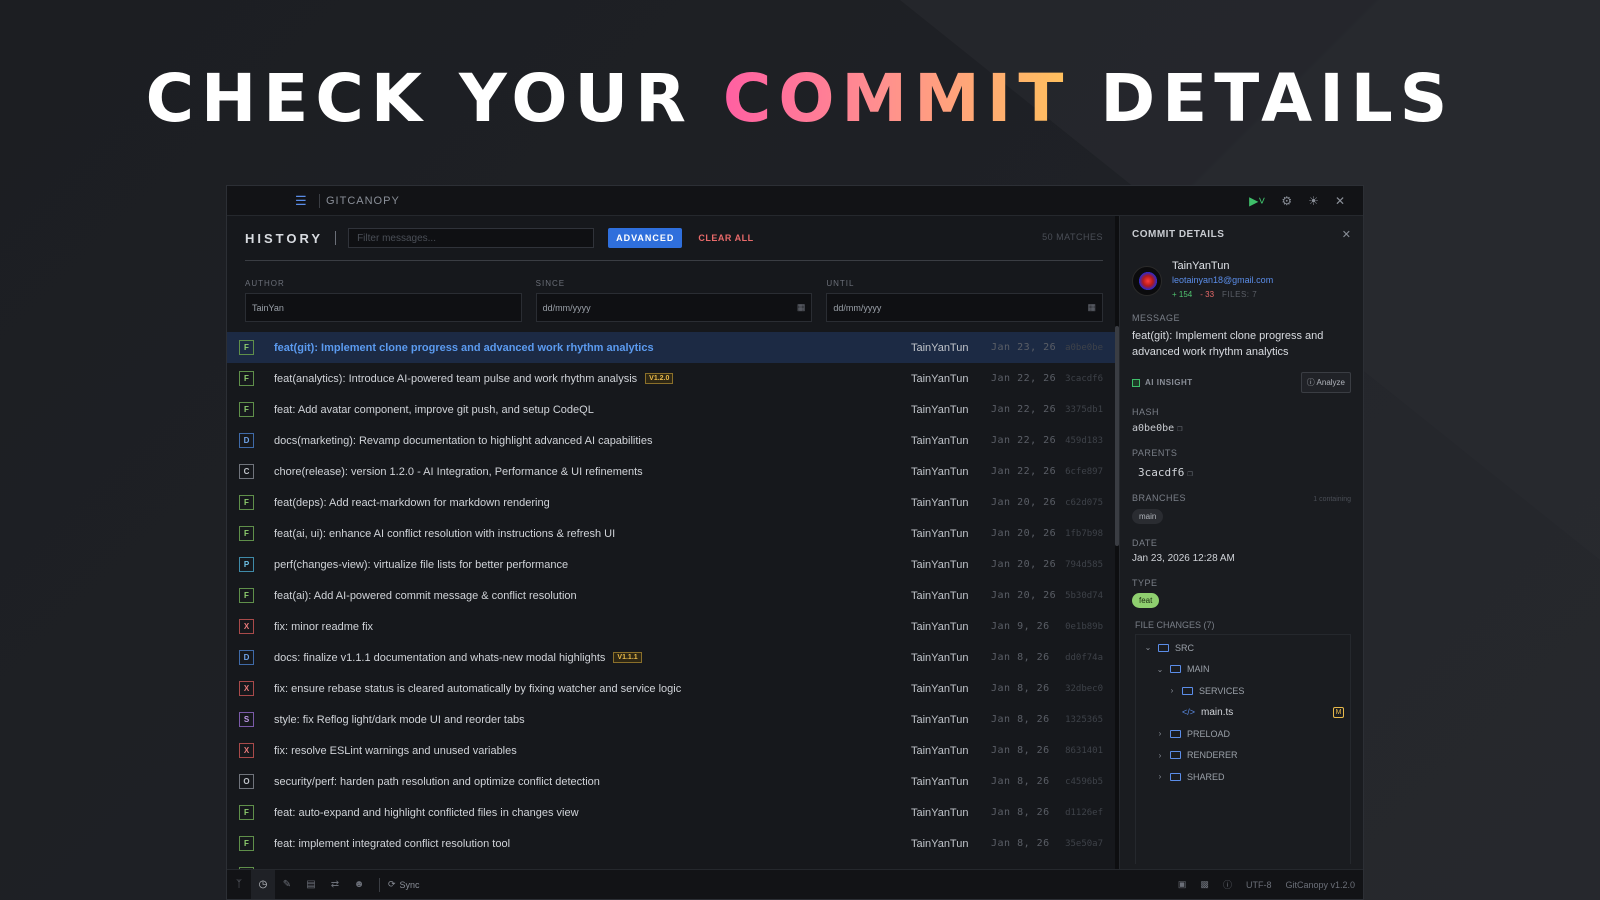 This screenshot has height=900, width=1600. What do you see at coordinates (1148, 516) in the screenshot?
I see `branch-tag: main` at bounding box center [1148, 516].